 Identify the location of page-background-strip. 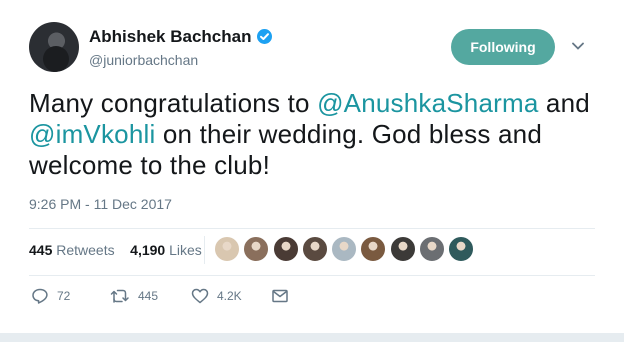
(312, 337).